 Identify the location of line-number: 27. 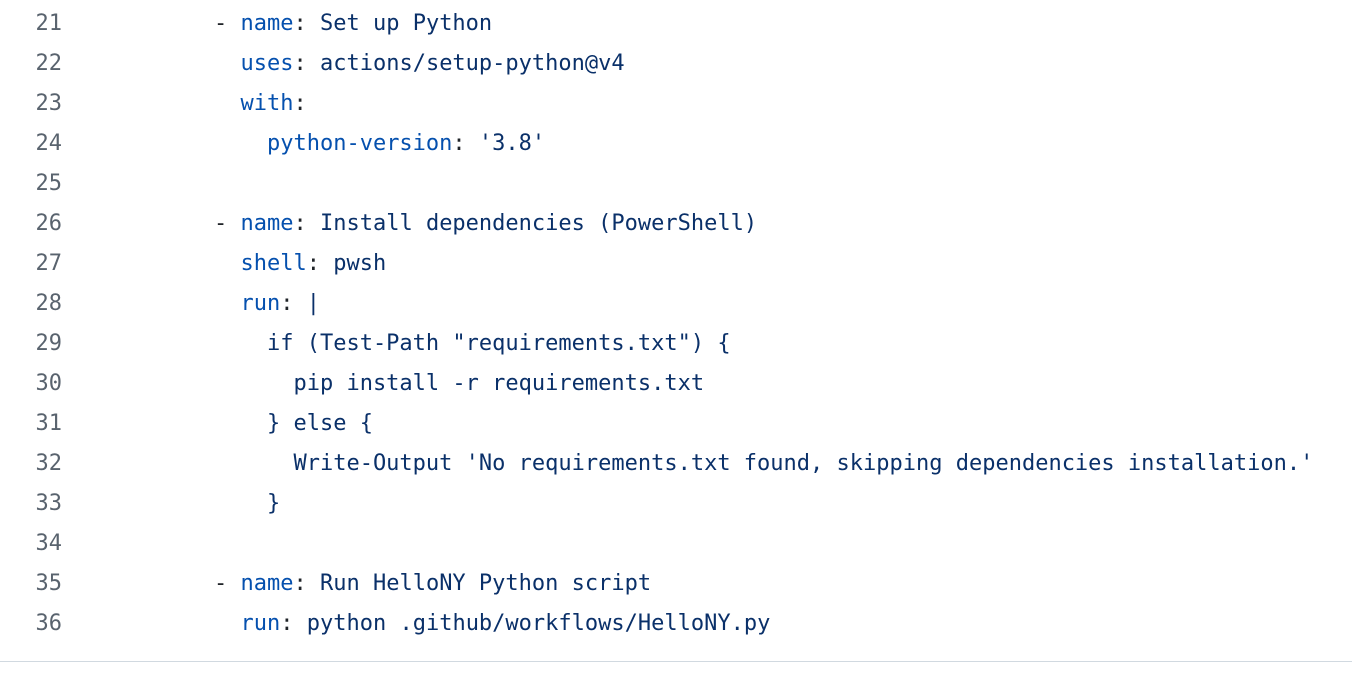
(31, 264).